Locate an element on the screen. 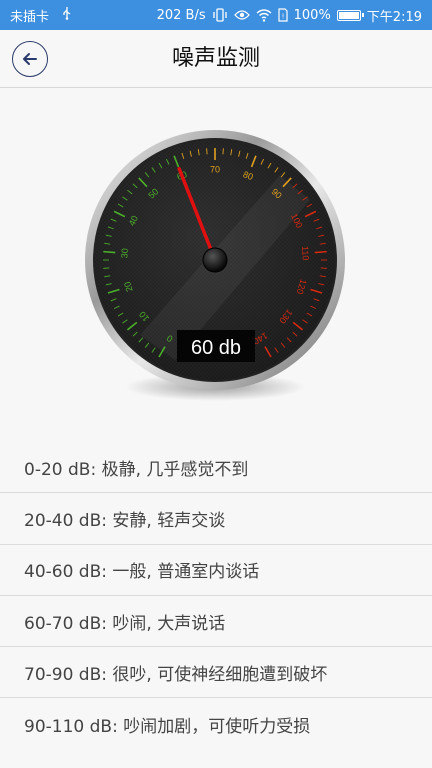 This screenshot has height=768, width=432. level-item: 20-40 dB: 安静, 轻声交谈 is located at coordinates (216, 519).